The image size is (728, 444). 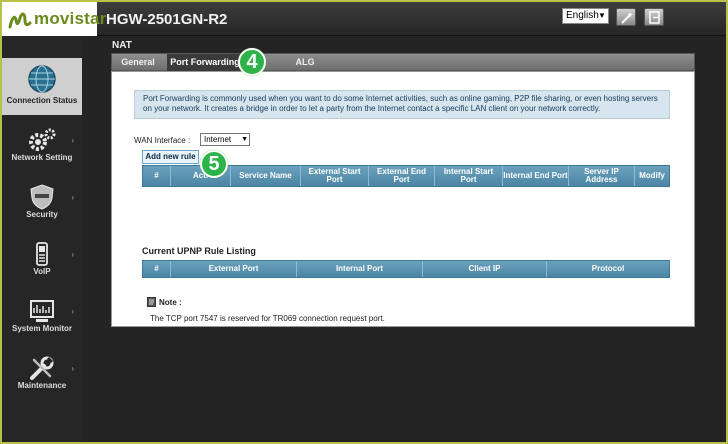 I want to click on wan-interface-select: Internet ▼, so click(x=225, y=139).